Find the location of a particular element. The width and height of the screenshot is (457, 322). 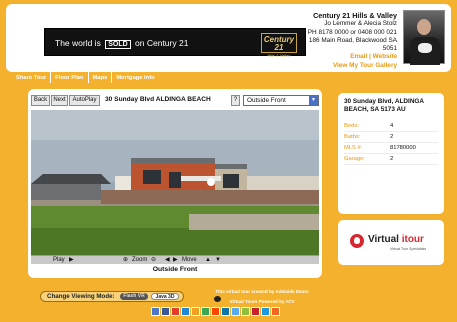

move-left-icon: ◀ is located at coordinates (167, 260).